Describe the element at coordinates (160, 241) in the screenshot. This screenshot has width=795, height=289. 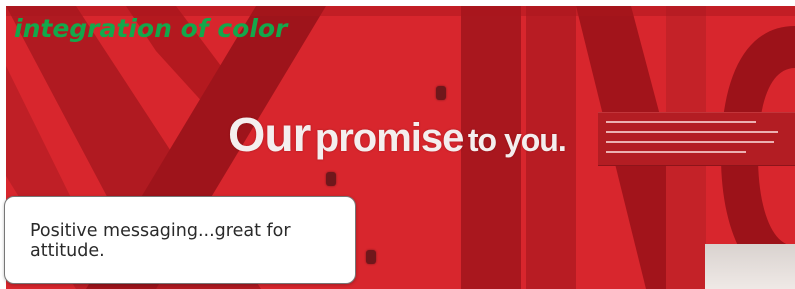
I see `annotation-text: Positive messaging...great for attitude.` at that location.